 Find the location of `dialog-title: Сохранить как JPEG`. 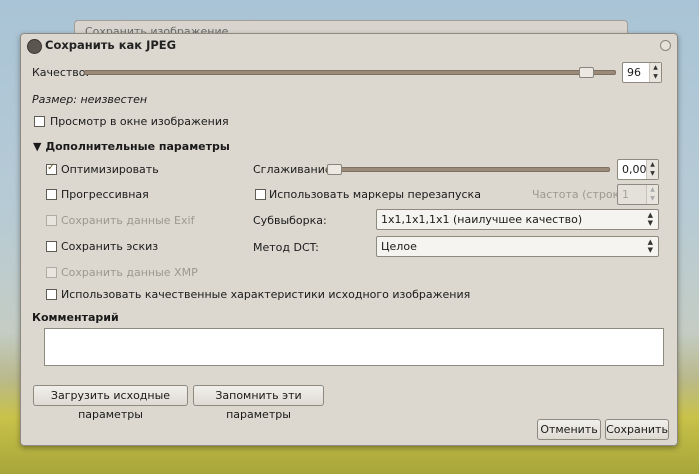

dialog-title: Сохранить как JPEG is located at coordinates (111, 45).